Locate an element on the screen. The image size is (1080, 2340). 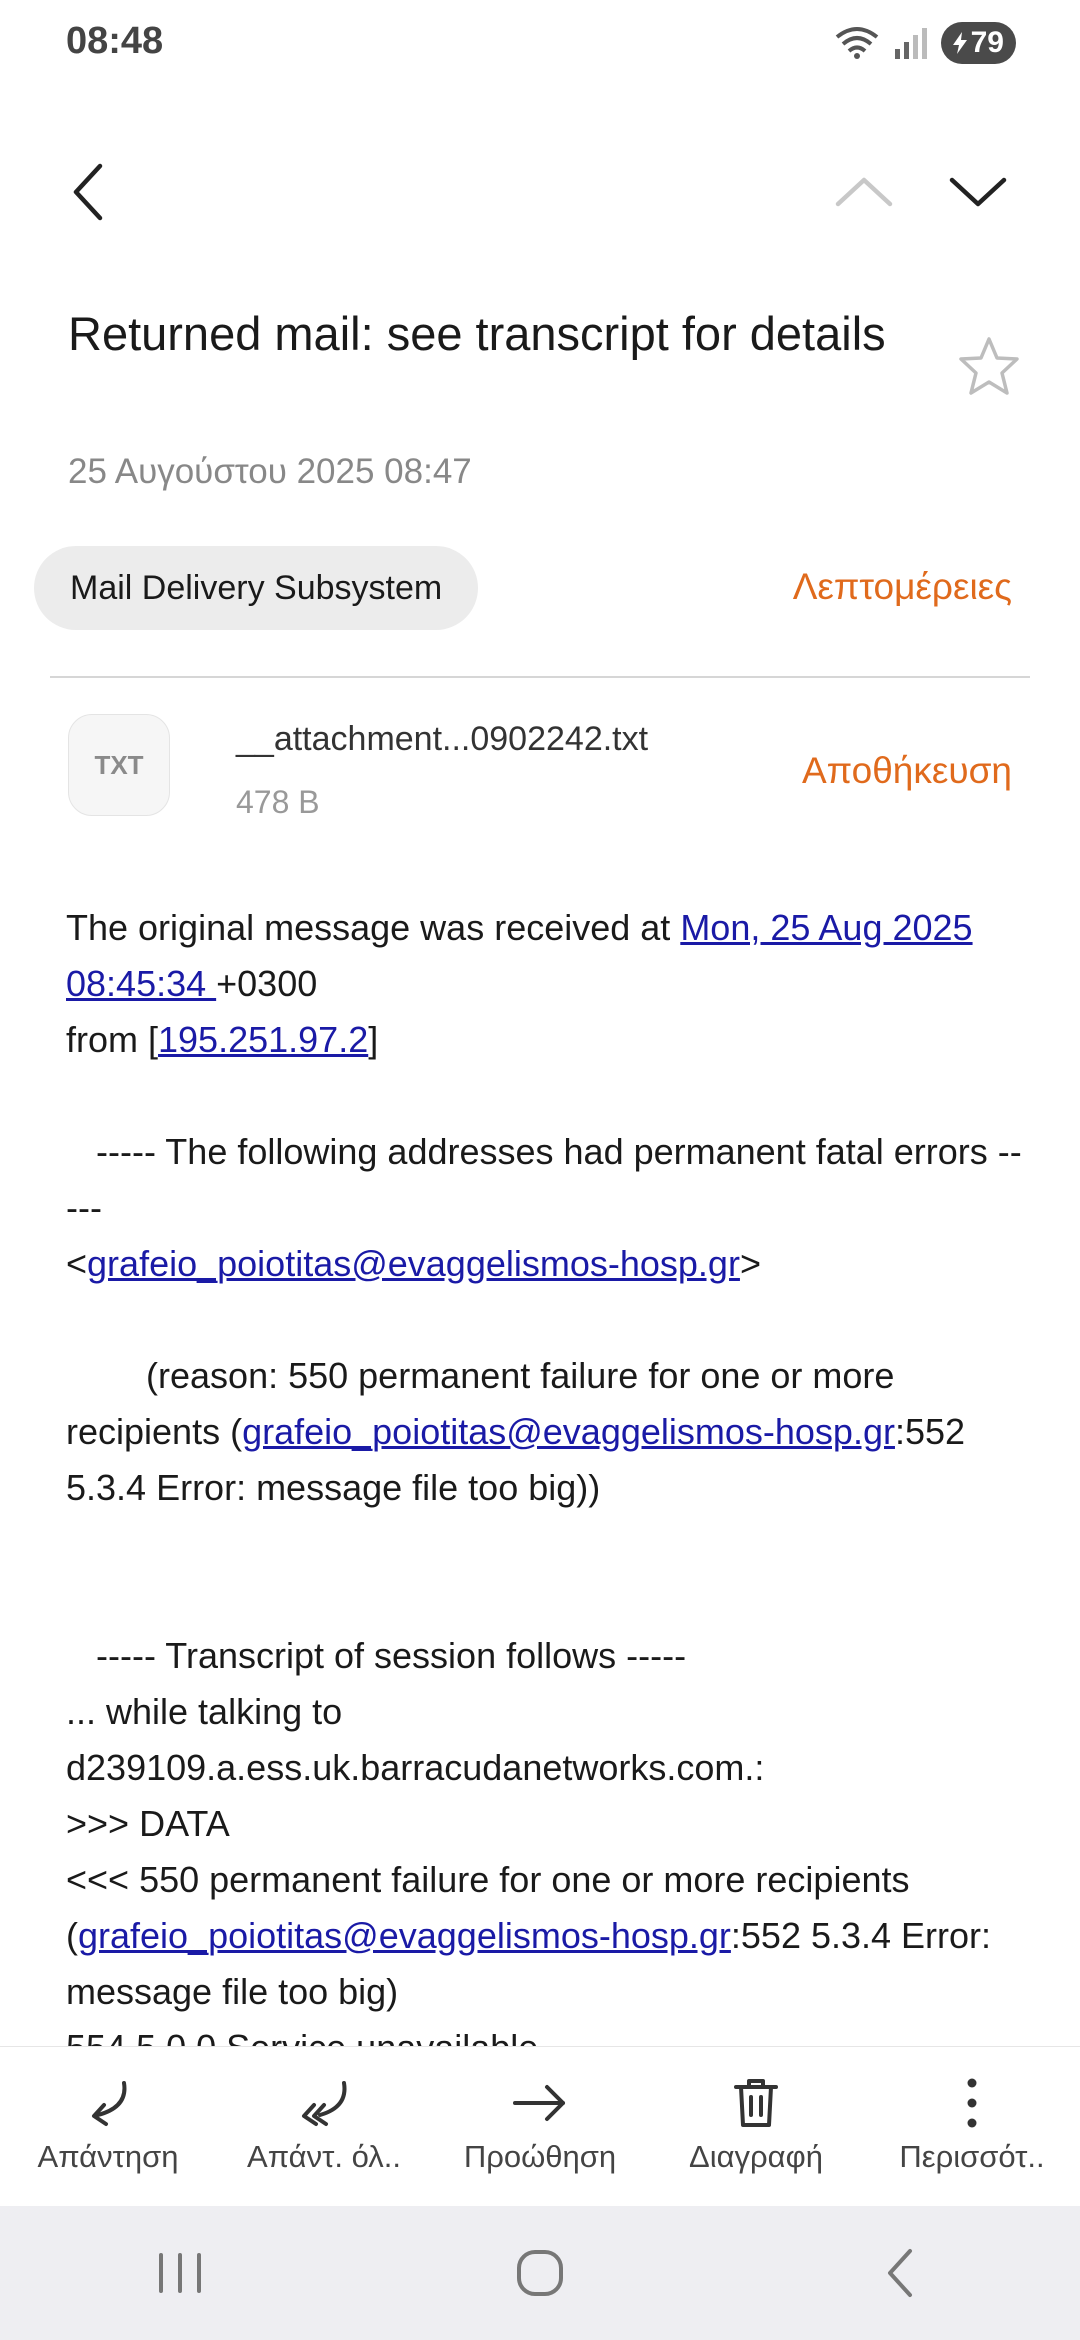
more-vertical-icon is located at coordinates (972, 2103).